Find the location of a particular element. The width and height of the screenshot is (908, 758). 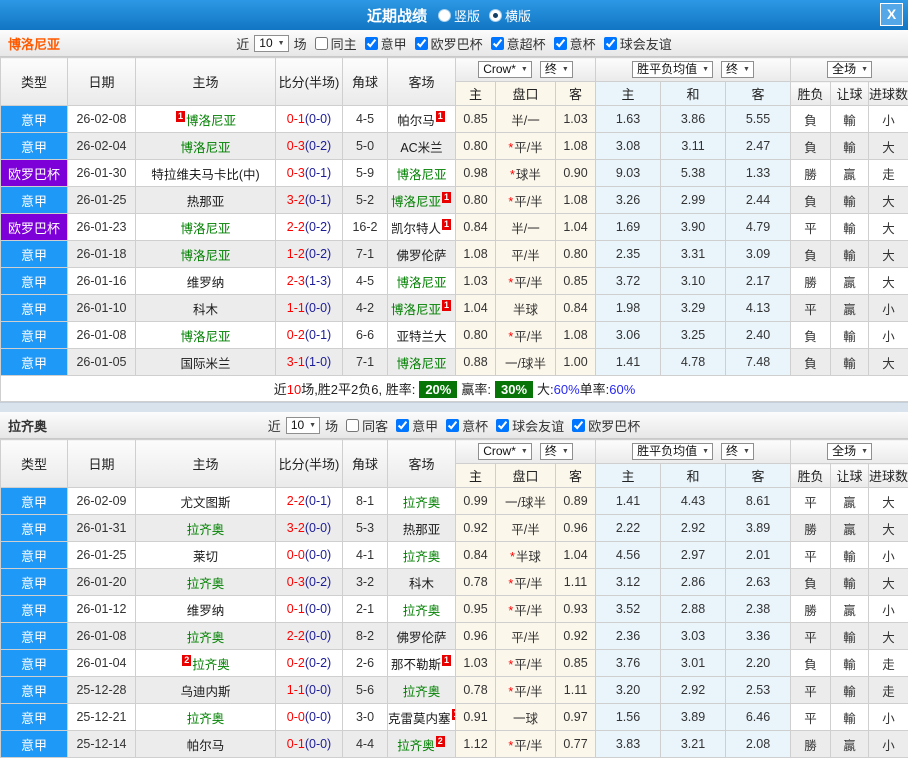

scope-select-value: 全场 is located at coordinates (844, 451).